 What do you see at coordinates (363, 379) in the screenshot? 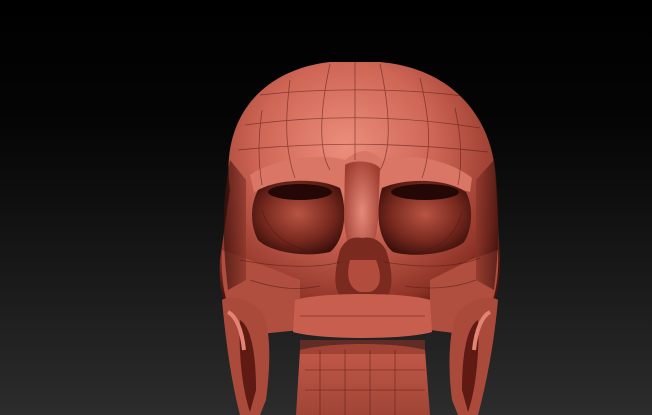
I see `mandible` at bounding box center [363, 379].